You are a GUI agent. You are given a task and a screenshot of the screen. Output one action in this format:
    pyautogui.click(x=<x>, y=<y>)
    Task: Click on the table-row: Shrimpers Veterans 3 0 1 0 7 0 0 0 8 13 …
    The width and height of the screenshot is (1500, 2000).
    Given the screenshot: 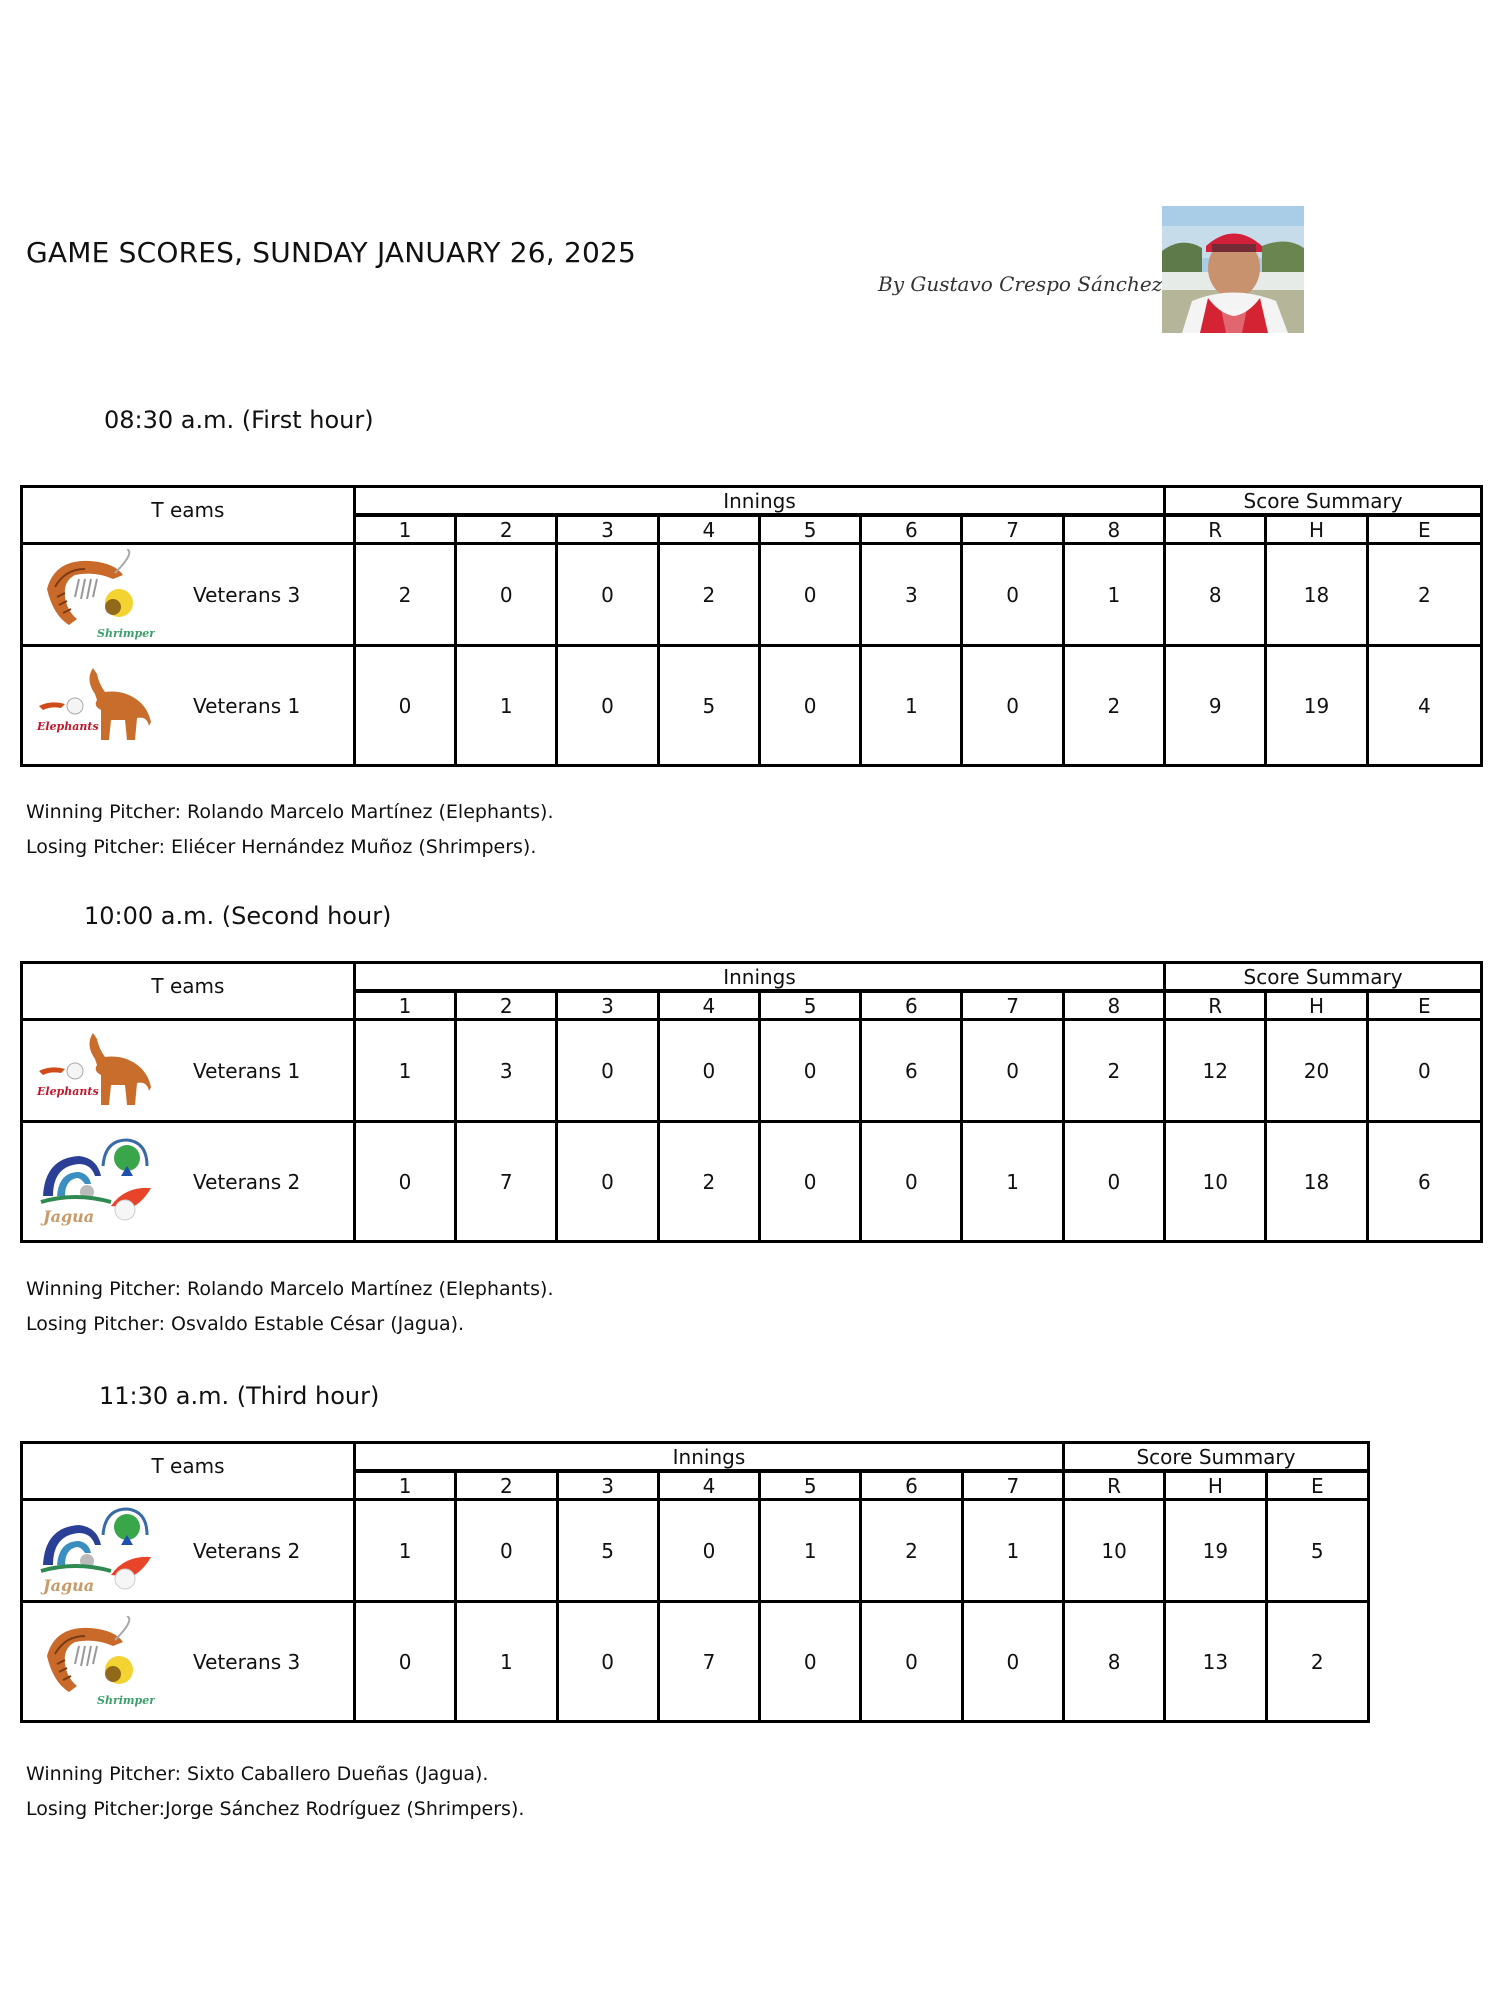 What is the action you would take?
    pyautogui.click(x=695, y=1661)
    